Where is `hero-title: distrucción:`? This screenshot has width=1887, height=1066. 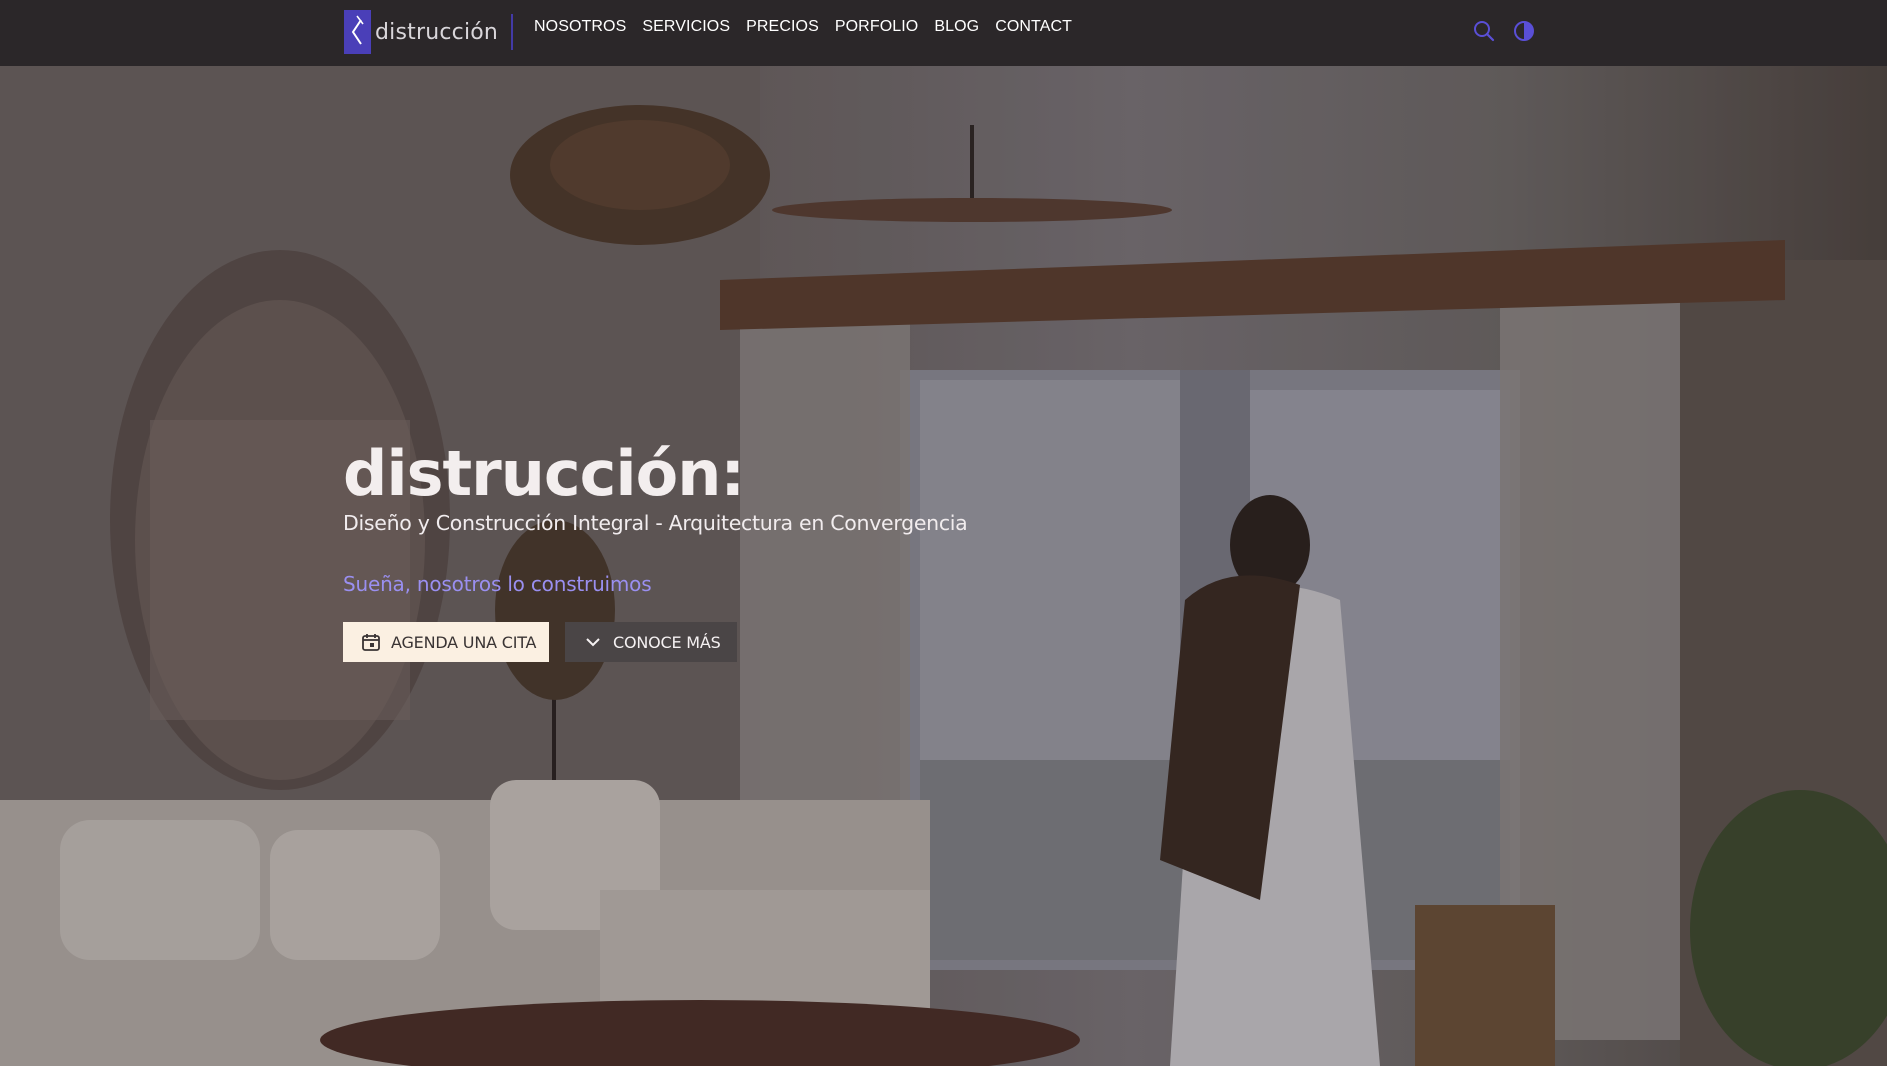
hero-title: distrucción: is located at coordinates (544, 473).